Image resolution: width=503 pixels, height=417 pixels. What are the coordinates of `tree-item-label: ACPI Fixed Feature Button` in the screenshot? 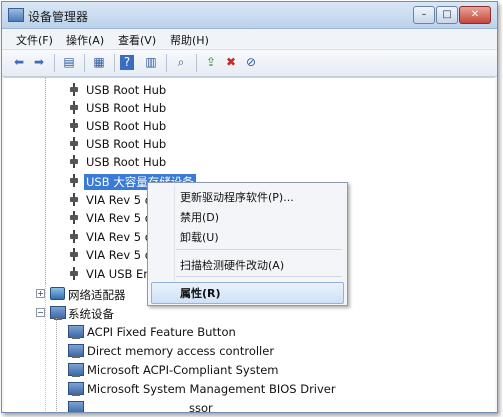 It's located at (161, 332).